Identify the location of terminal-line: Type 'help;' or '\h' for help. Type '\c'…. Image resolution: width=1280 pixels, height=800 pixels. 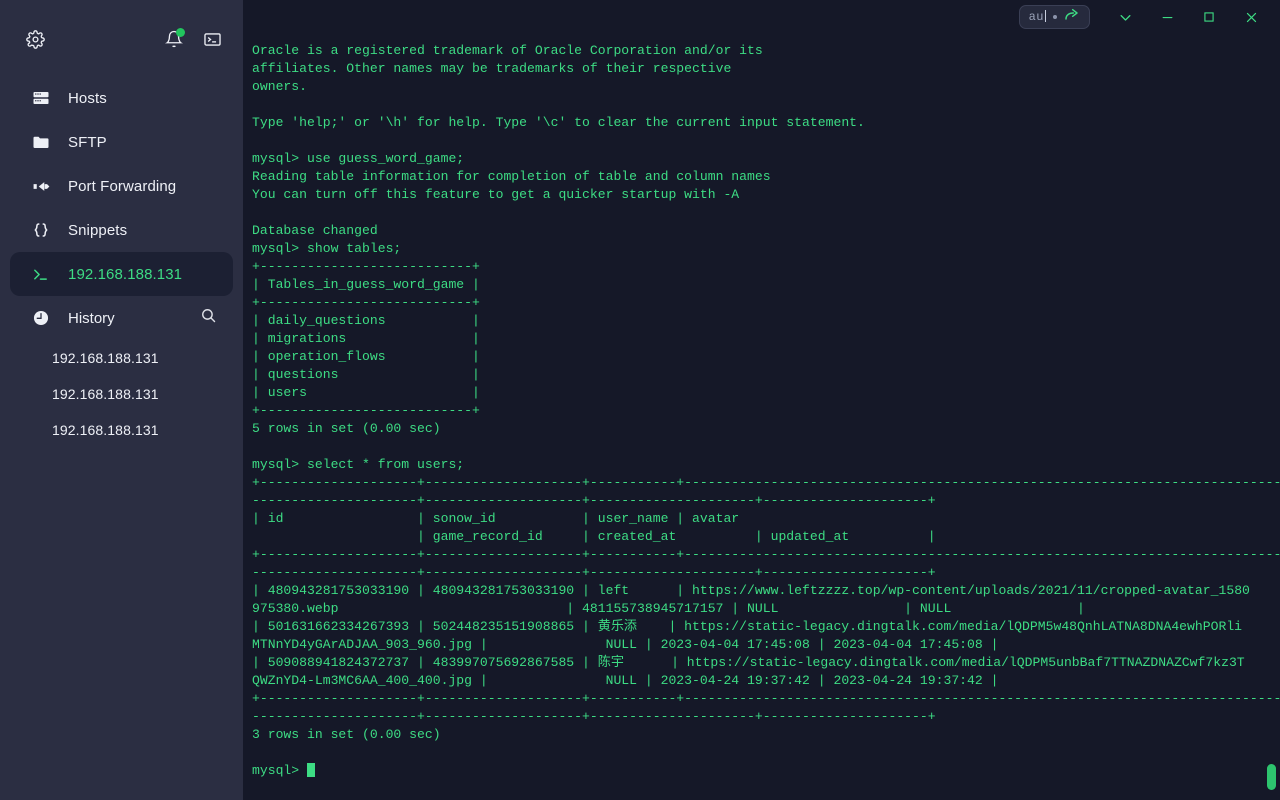
(558, 122).